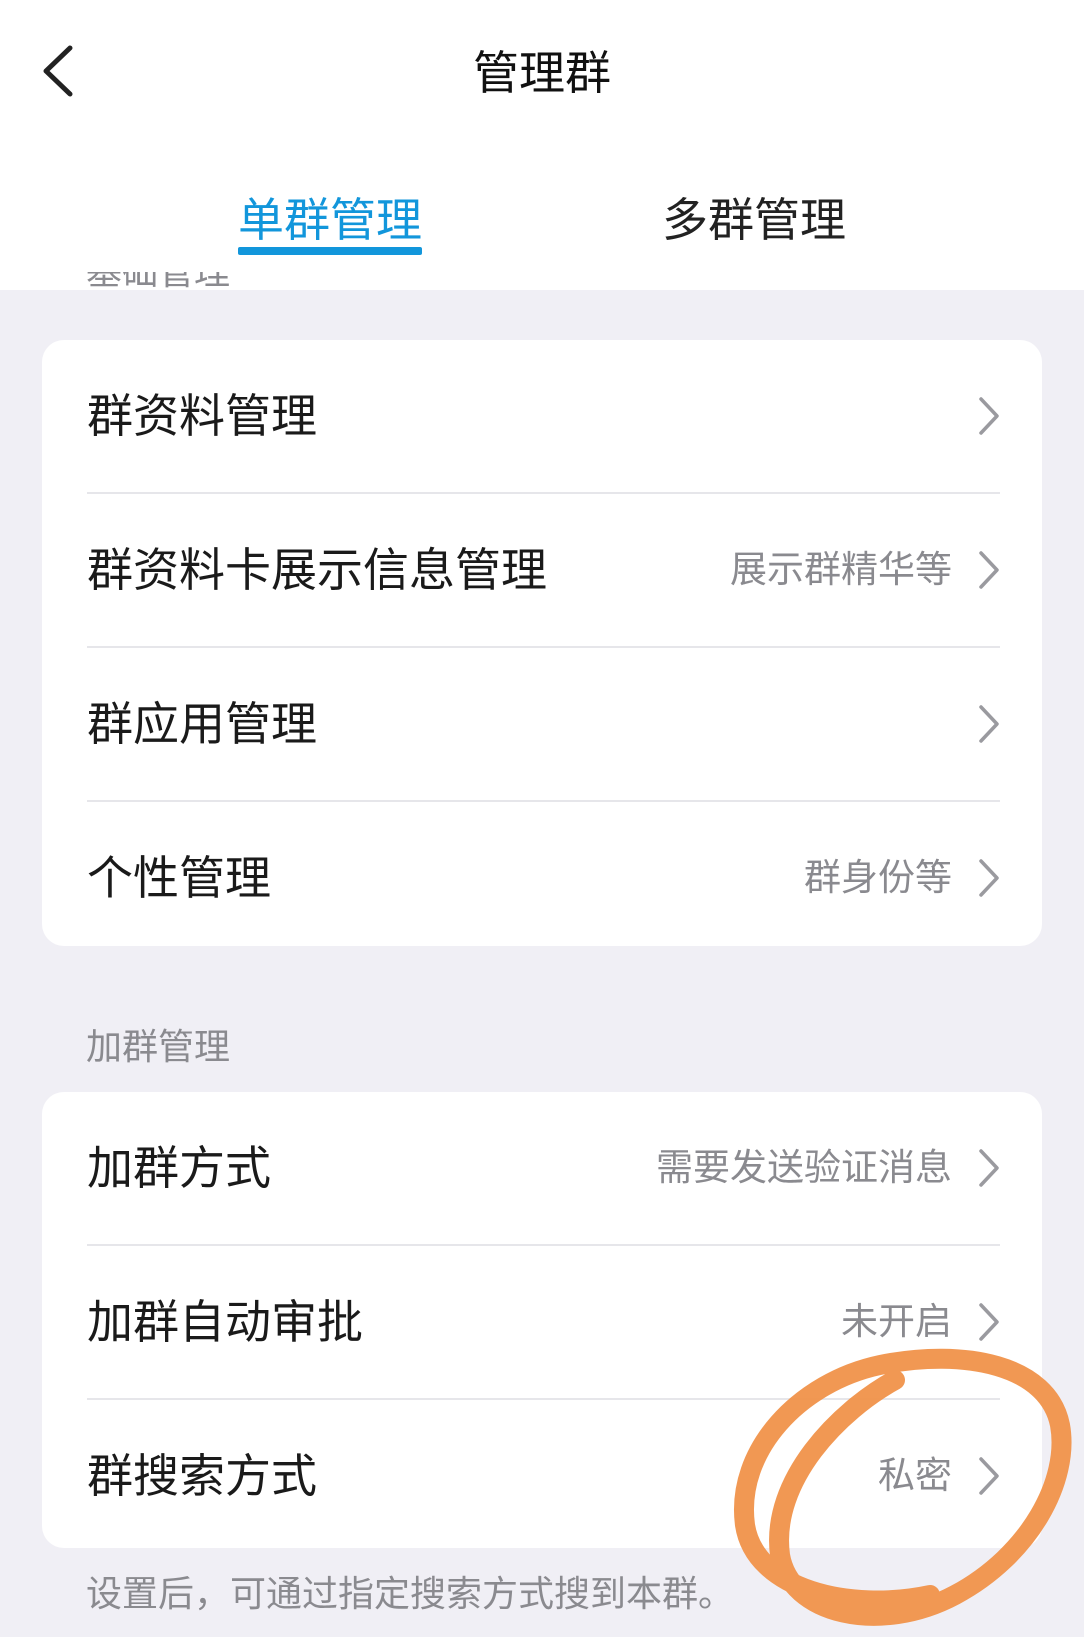 This screenshot has height=1637, width=1084. What do you see at coordinates (179, 878) in the screenshot?
I see `row-title: 个性管理` at bounding box center [179, 878].